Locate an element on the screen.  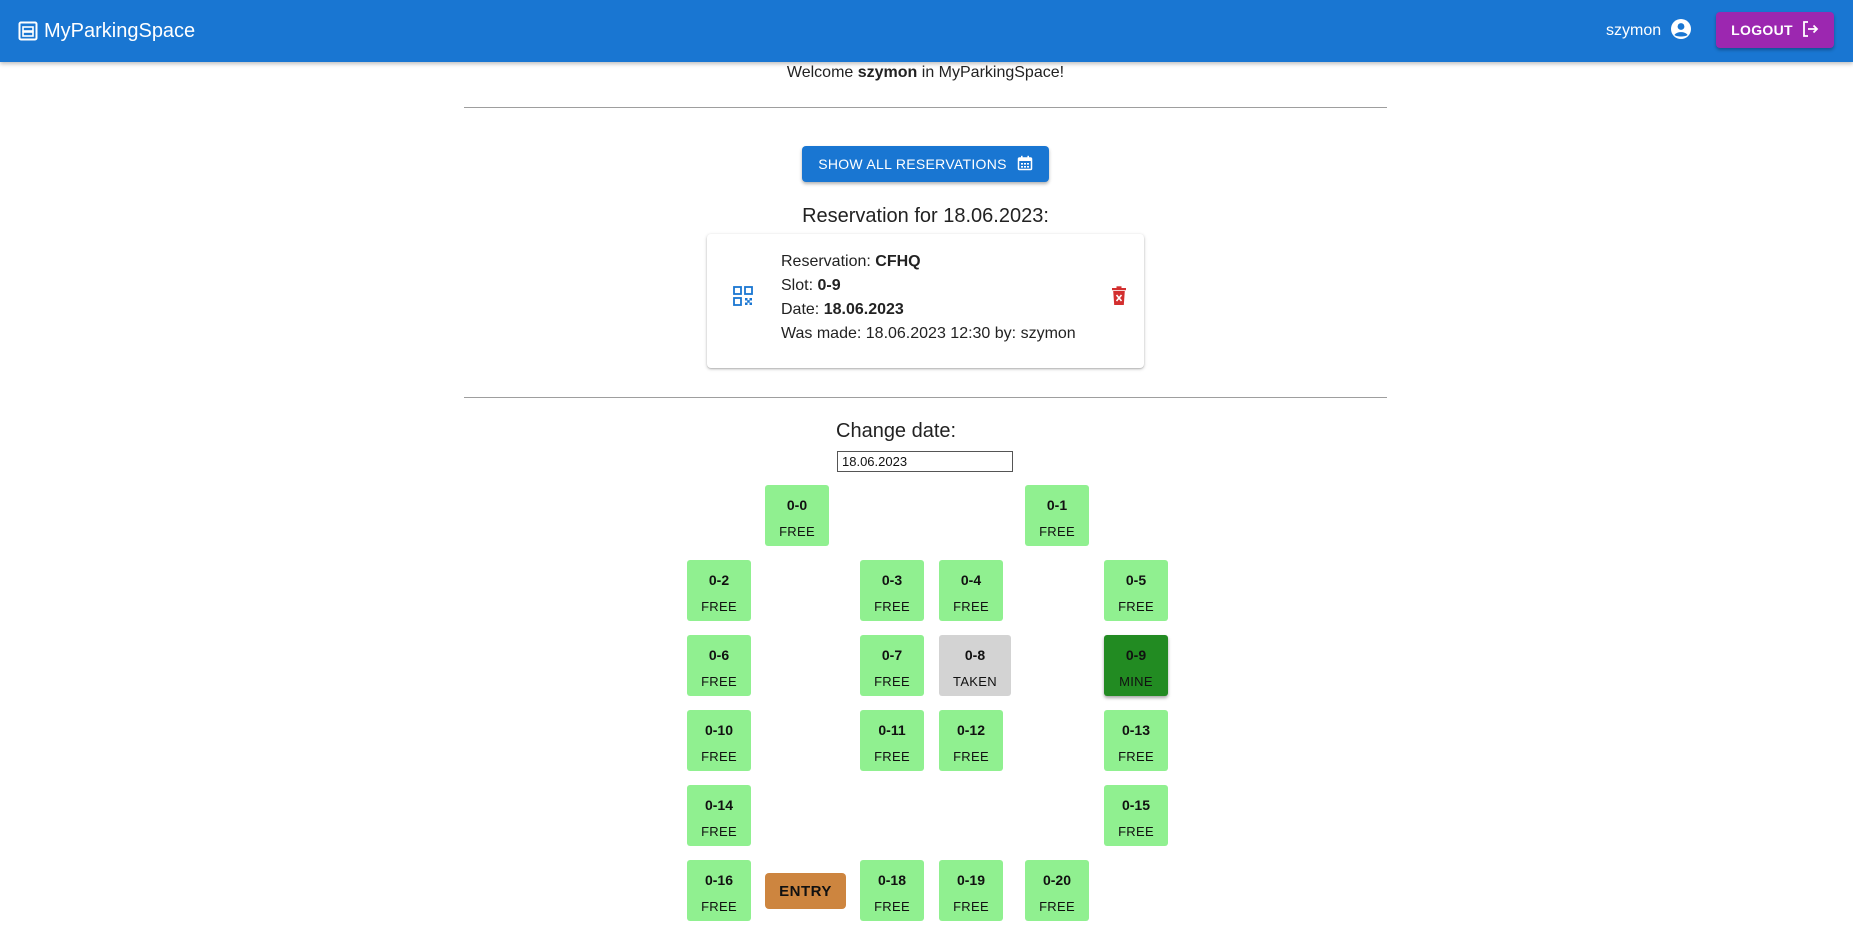
app-bar: MyParkingSpace szymon LOGOUT is located at coordinates (926, 31).